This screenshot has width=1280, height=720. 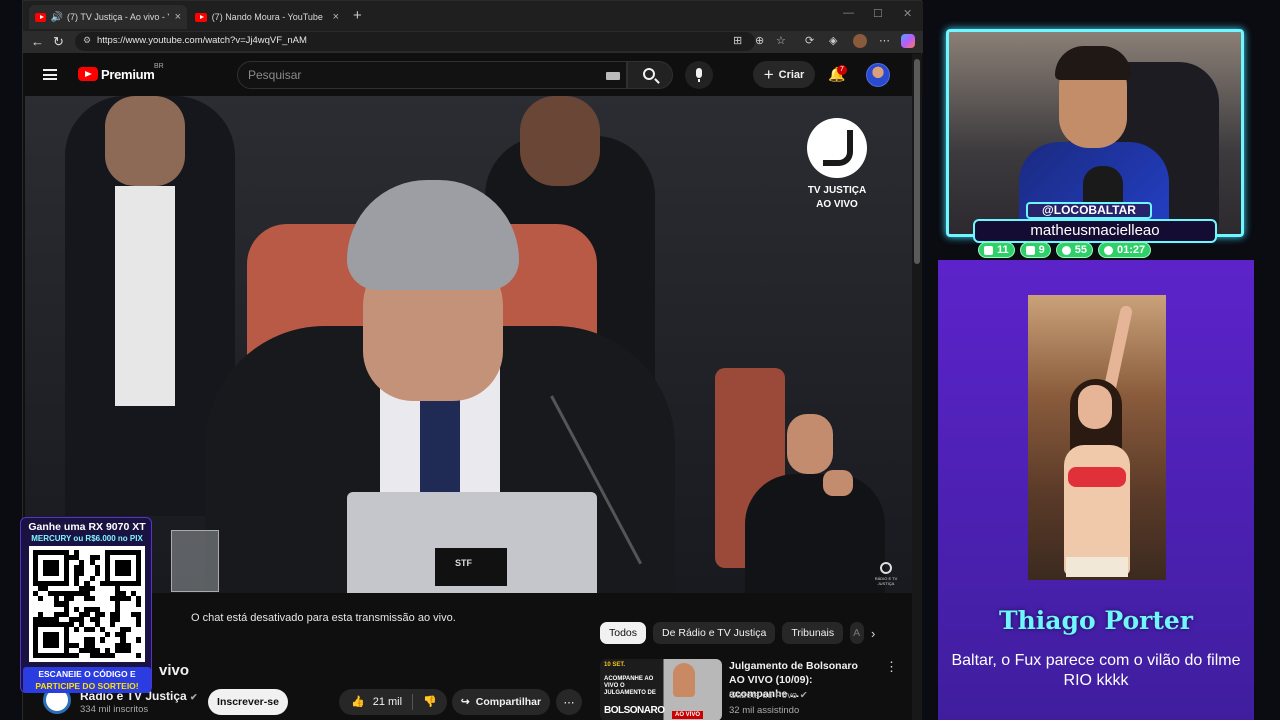 What do you see at coordinates (50, 74) in the screenshot?
I see `menu-icon` at bounding box center [50, 74].